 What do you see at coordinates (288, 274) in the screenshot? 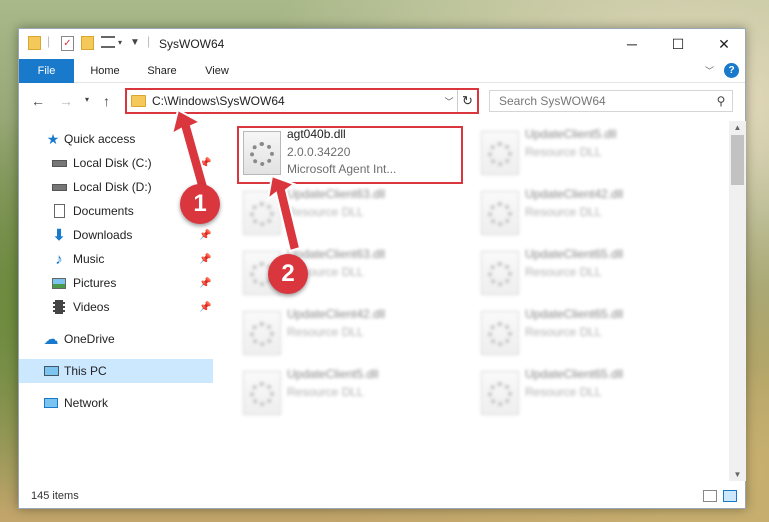
I see `annotation-badge-2: 2` at bounding box center [288, 274].